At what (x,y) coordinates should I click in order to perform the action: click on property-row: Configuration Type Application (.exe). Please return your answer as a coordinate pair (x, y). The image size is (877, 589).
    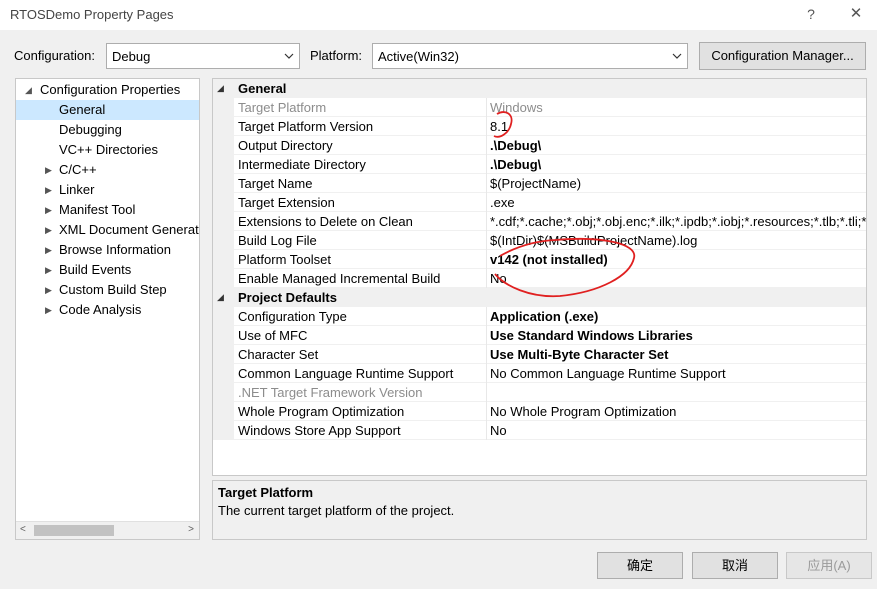
    Looking at the image, I should click on (539, 316).